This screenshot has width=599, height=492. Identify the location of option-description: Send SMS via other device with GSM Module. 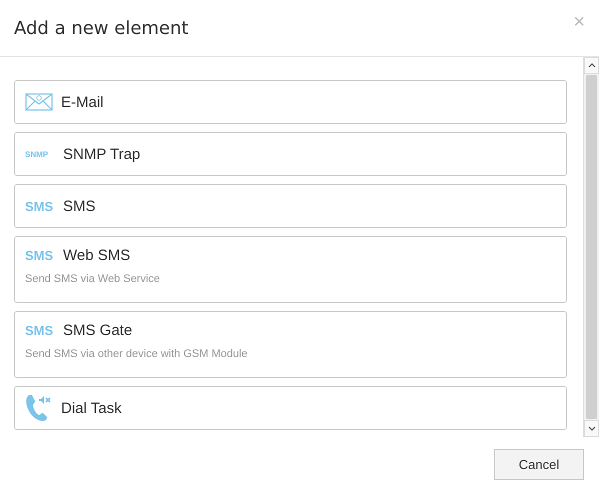
(137, 354).